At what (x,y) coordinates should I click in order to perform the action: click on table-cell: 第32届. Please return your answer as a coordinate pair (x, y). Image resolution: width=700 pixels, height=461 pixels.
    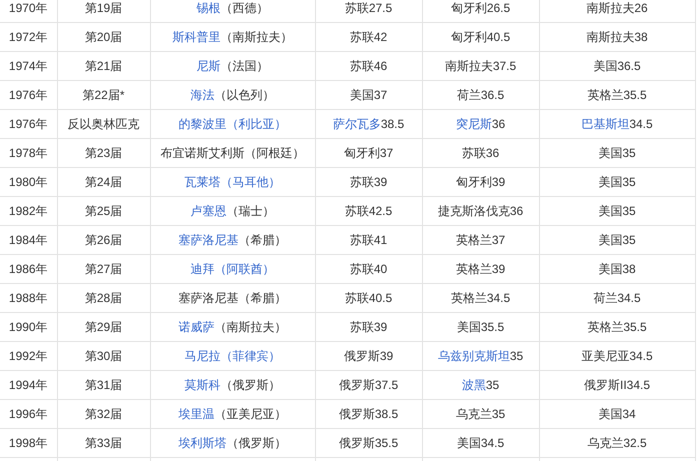
    Looking at the image, I should click on (103, 413).